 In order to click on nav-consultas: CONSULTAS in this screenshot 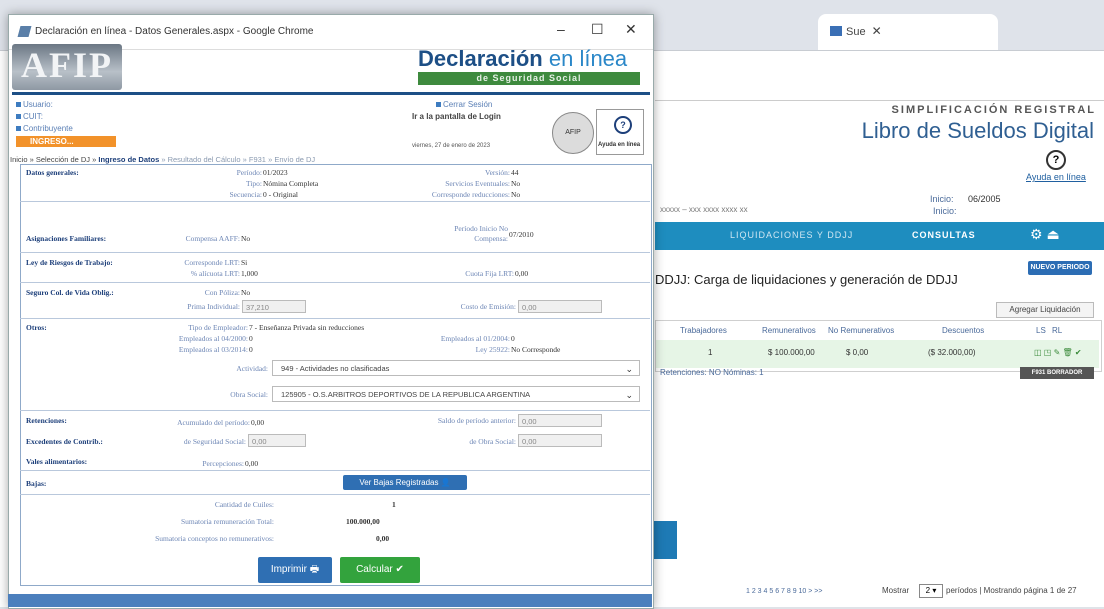, I will do `click(944, 235)`.